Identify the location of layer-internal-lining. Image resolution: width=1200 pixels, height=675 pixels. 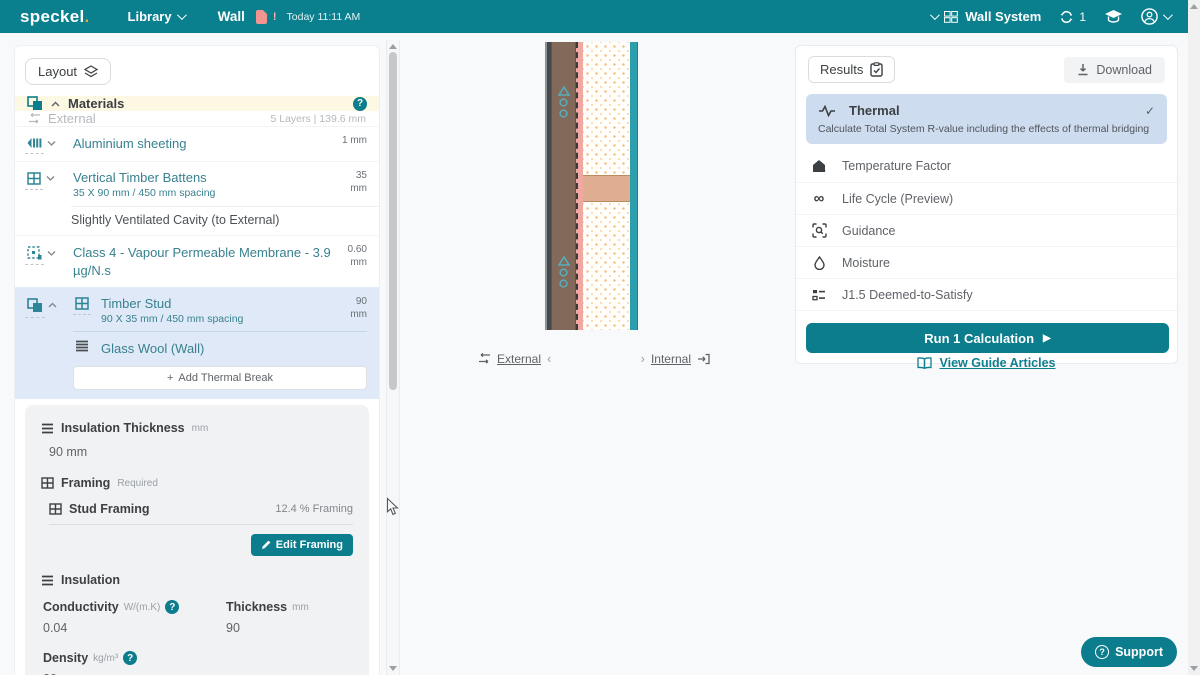
(634, 186).